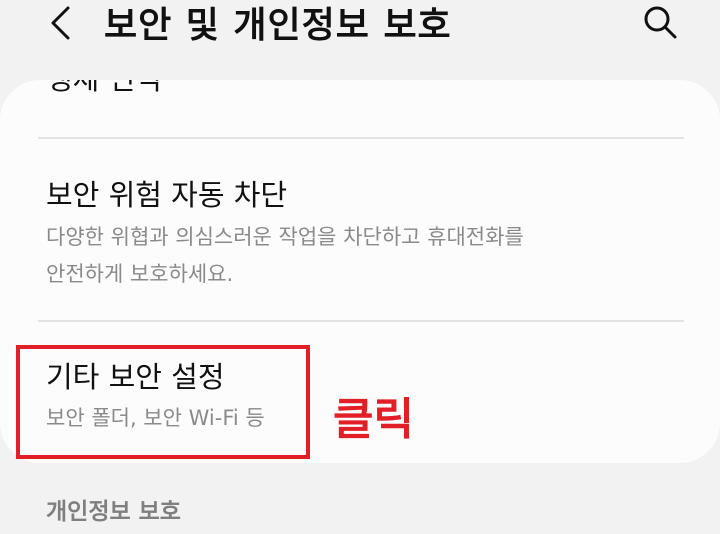  What do you see at coordinates (113, 512) in the screenshot?
I see `section-header-privacy: 개인정보 보호` at bounding box center [113, 512].